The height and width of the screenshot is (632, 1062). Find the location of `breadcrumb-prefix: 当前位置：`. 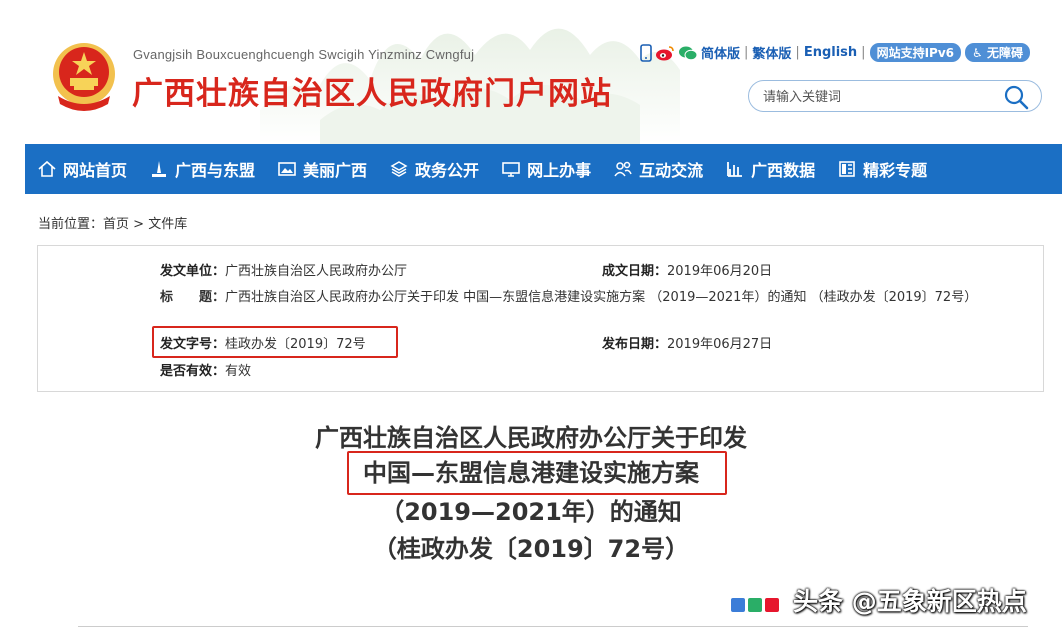

breadcrumb-prefix: 当前位置： is located at coordinates (71, 224).